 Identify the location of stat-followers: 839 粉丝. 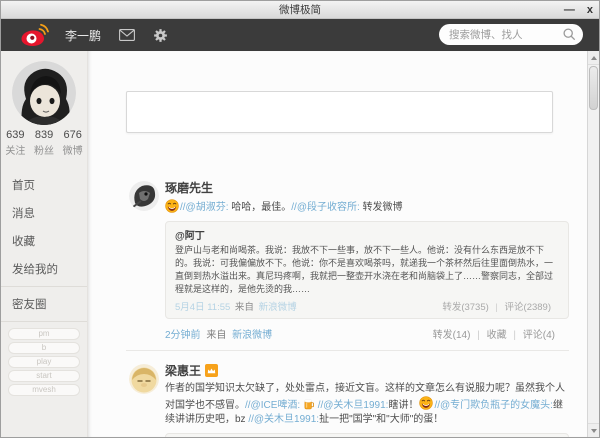
(44, 143).